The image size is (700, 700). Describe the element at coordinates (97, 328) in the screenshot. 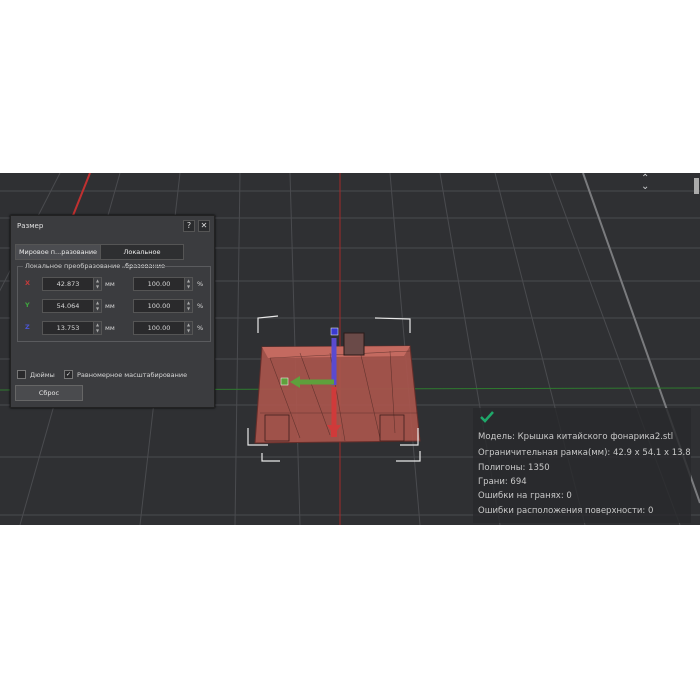

I see `size-z-stepper: ▲ ▼` at that location.